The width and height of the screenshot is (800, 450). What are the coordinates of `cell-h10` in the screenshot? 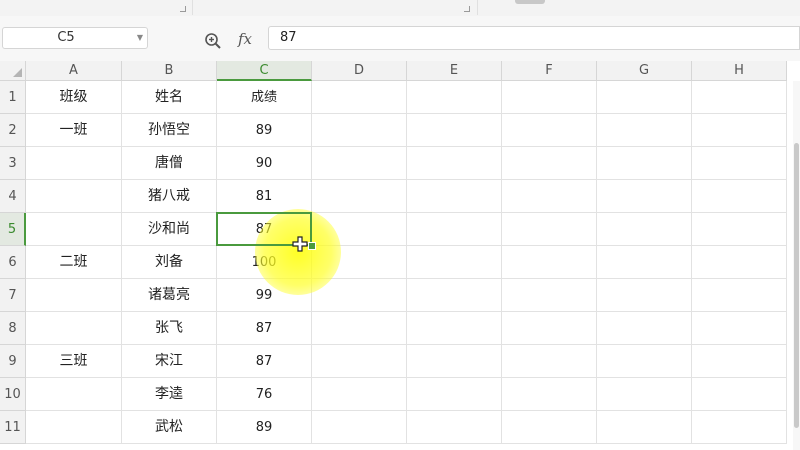 It's located at (739, 394).